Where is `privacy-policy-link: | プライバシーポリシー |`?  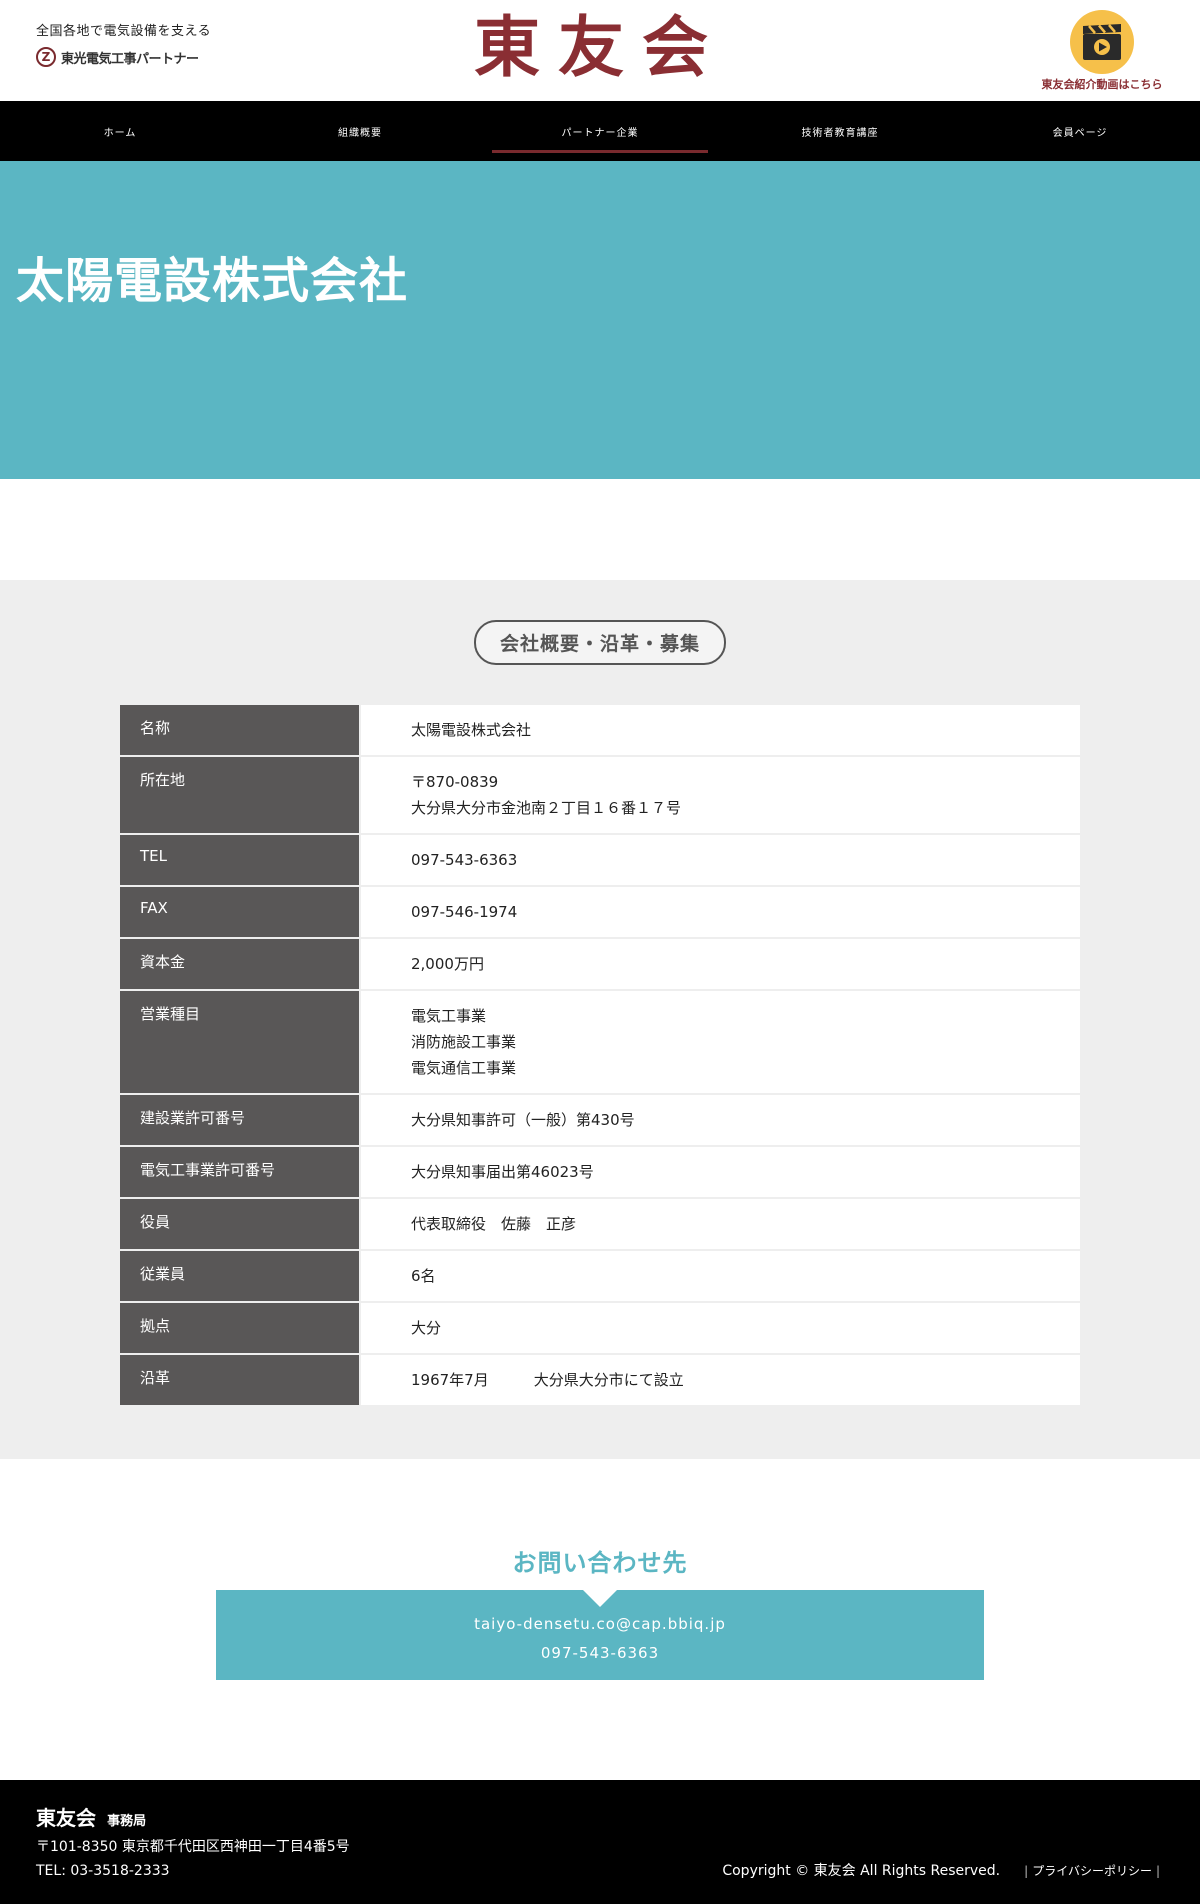 privacy-policy-link: | プライバシーポリシー | is located at coordinates (1092, 1870).